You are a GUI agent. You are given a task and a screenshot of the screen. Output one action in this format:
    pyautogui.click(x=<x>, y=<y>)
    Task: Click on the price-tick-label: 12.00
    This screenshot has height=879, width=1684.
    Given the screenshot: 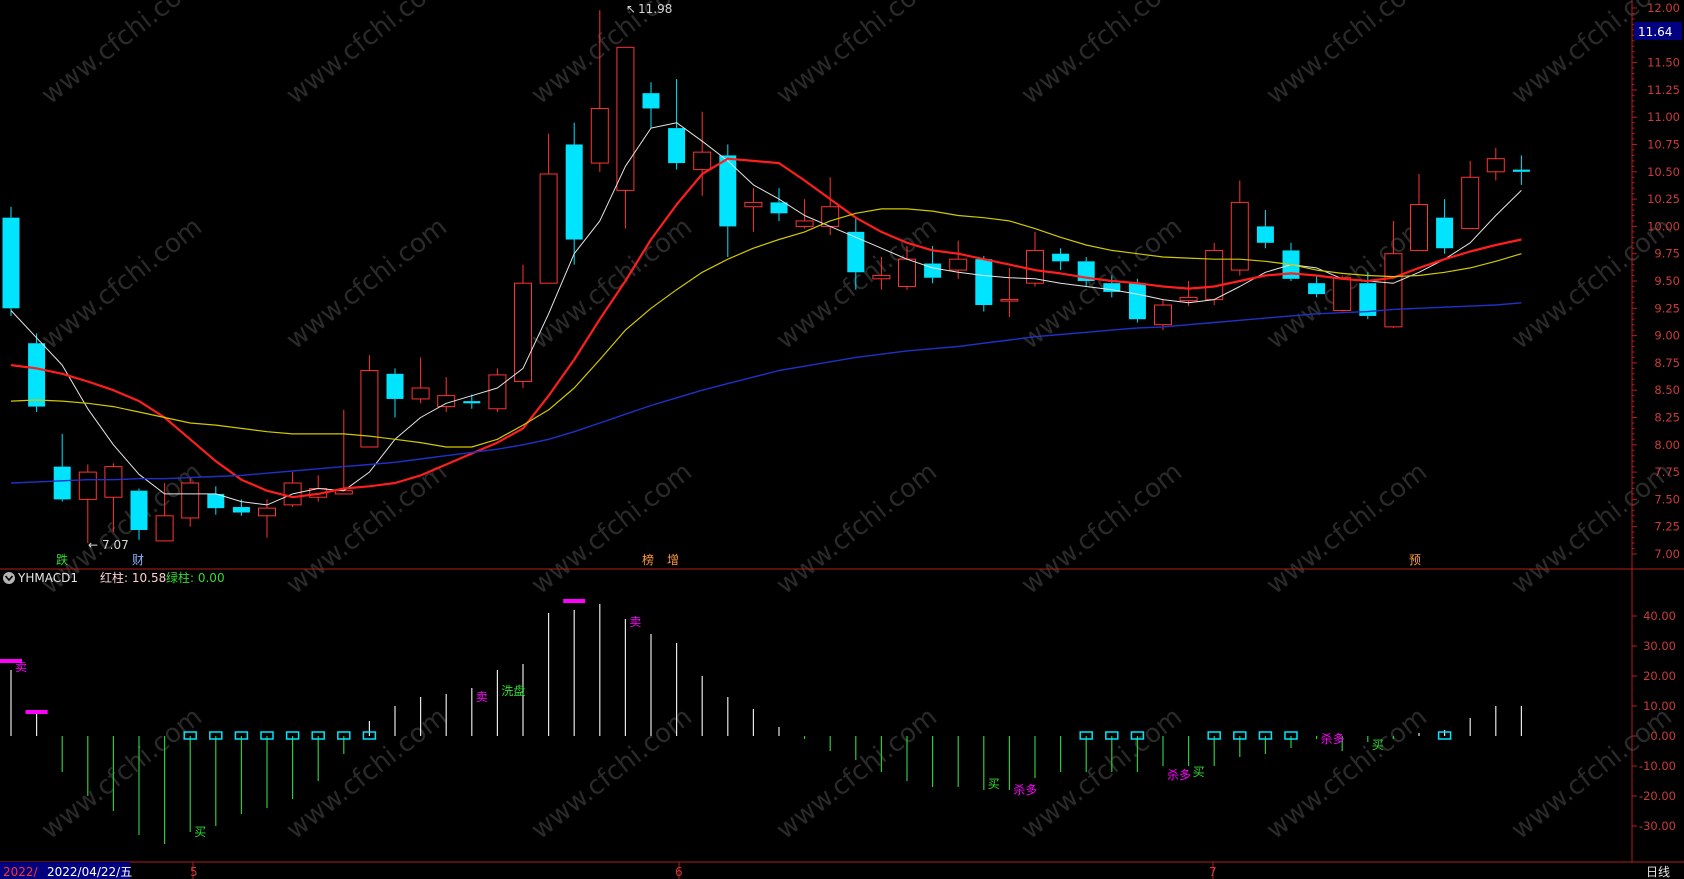 What is the action you would take?
    pyautogui.click(x=1663, y=8)
    